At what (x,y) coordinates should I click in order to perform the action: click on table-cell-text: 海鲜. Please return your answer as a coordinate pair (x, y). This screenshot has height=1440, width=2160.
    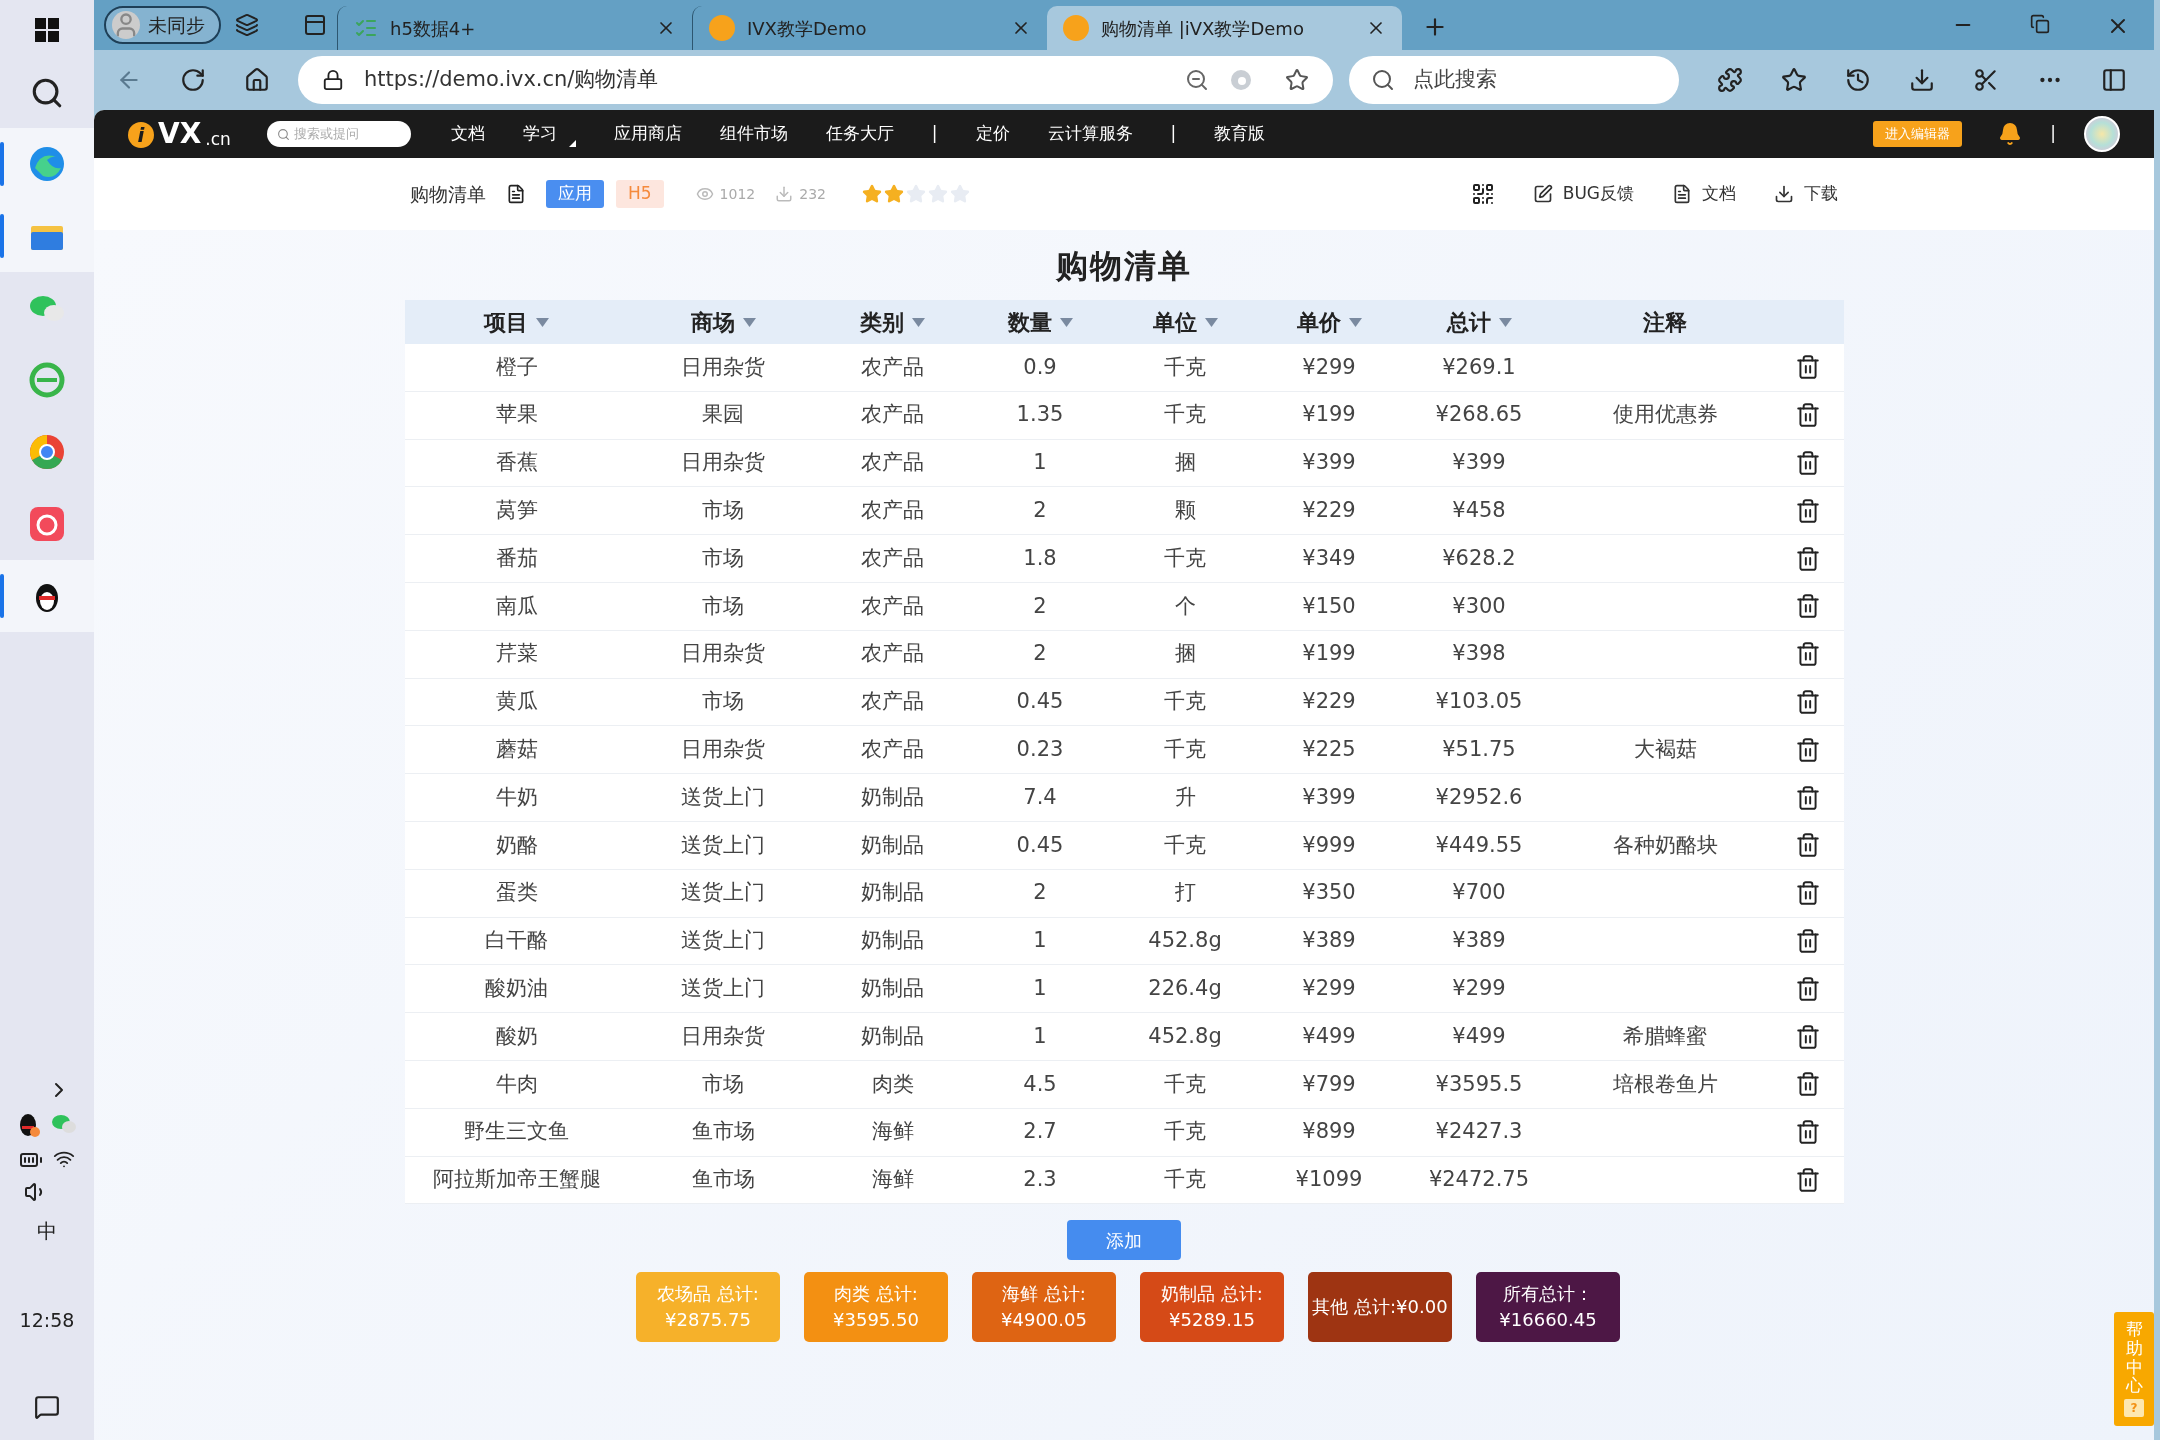
    Looking at the image, I should click on (892, 1132).